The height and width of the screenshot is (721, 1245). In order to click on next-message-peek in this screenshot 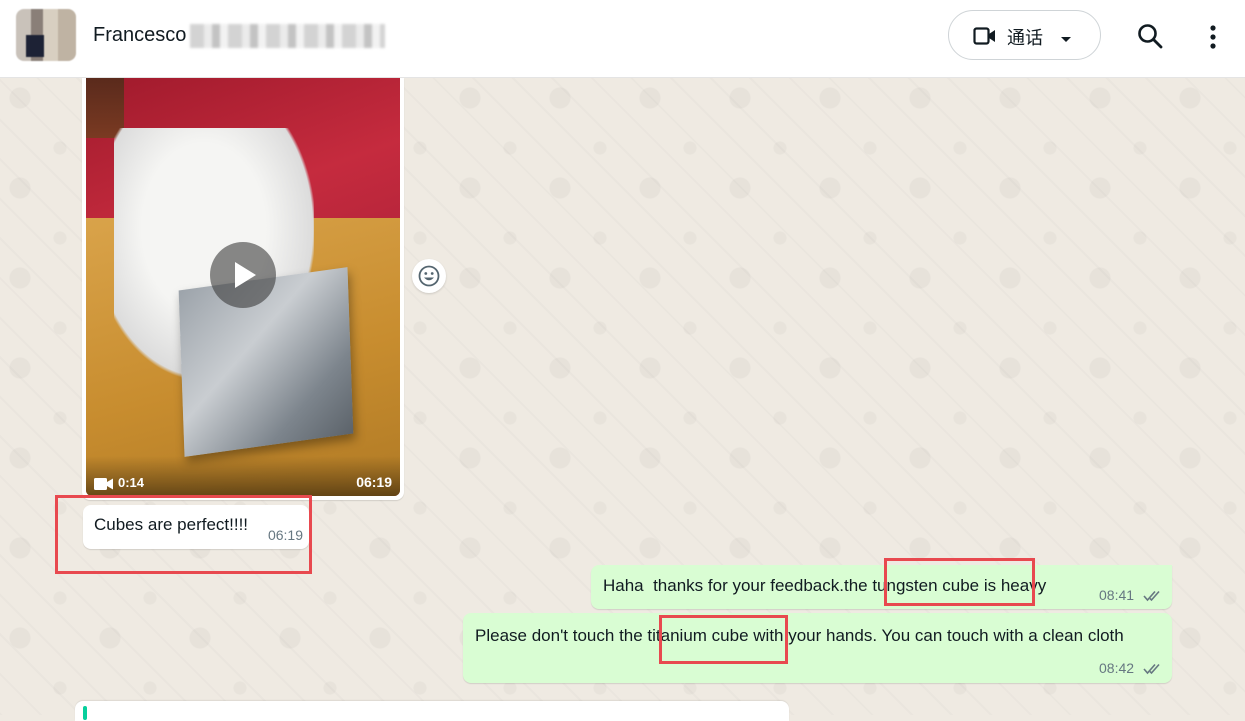, I will do `click(432, 711)`.